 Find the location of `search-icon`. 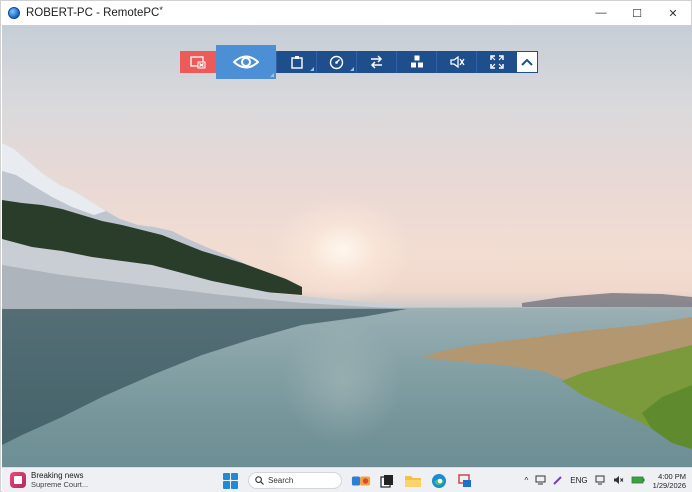

search-icon is located at coordinates (259, 480).